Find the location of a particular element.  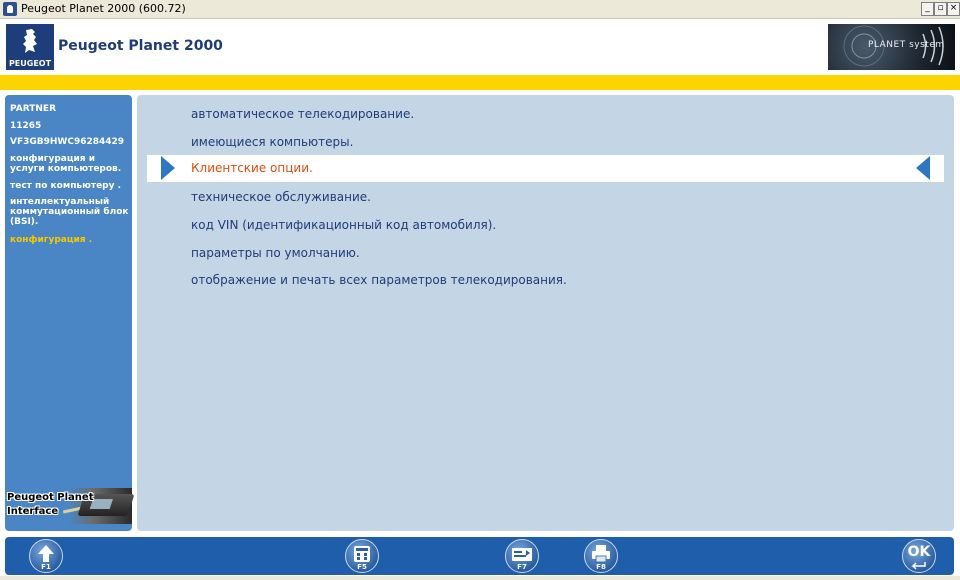

f8-print-button: F8 is located at coordinates (601, 556).